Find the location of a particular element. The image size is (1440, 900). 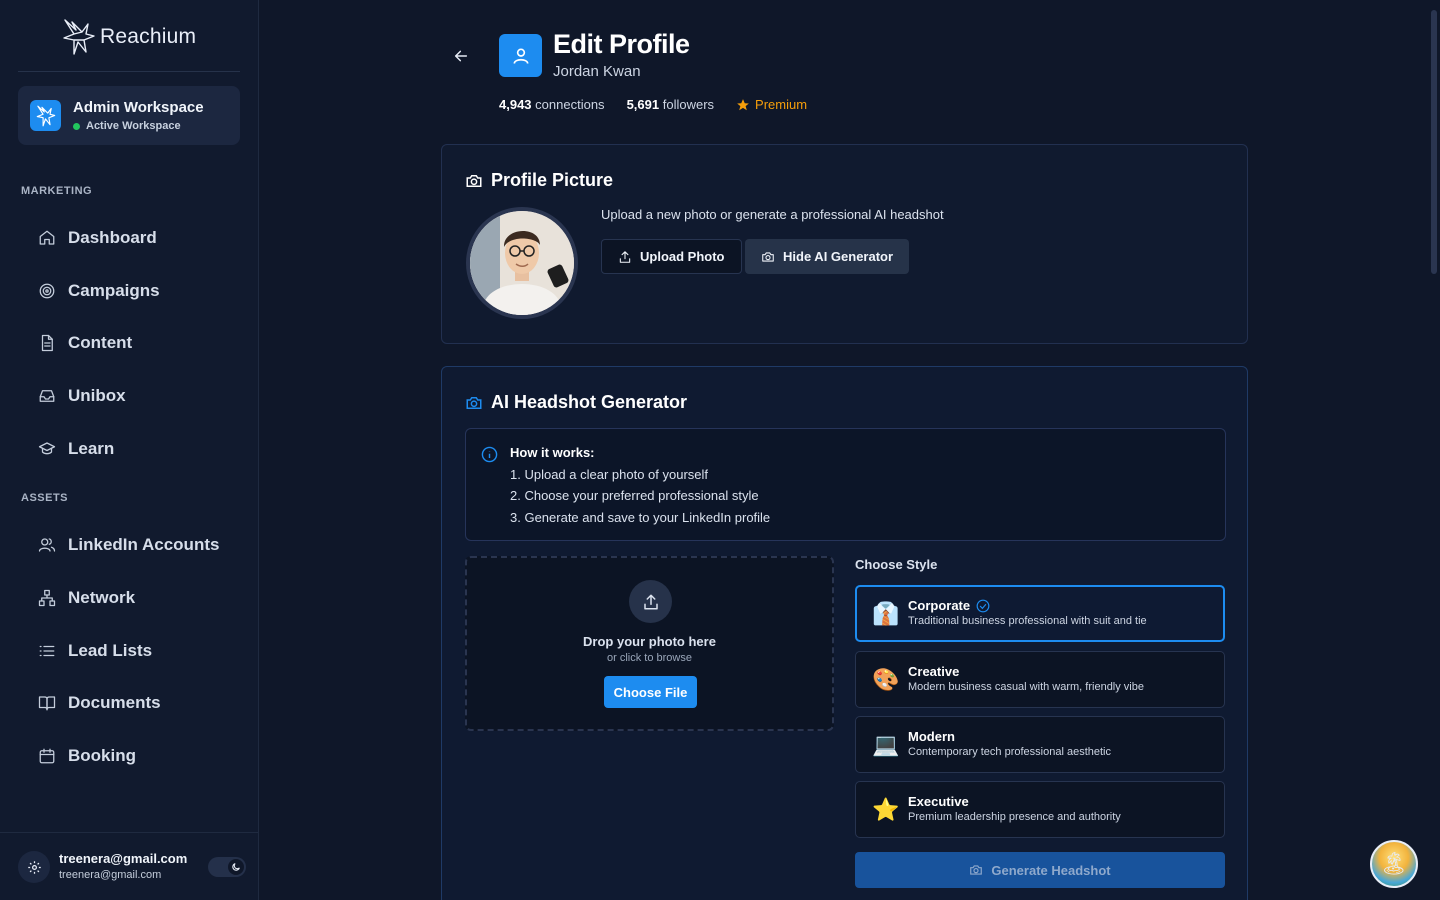

sidebar-item-unibox: Unibox is located at coordinates (134, 396).